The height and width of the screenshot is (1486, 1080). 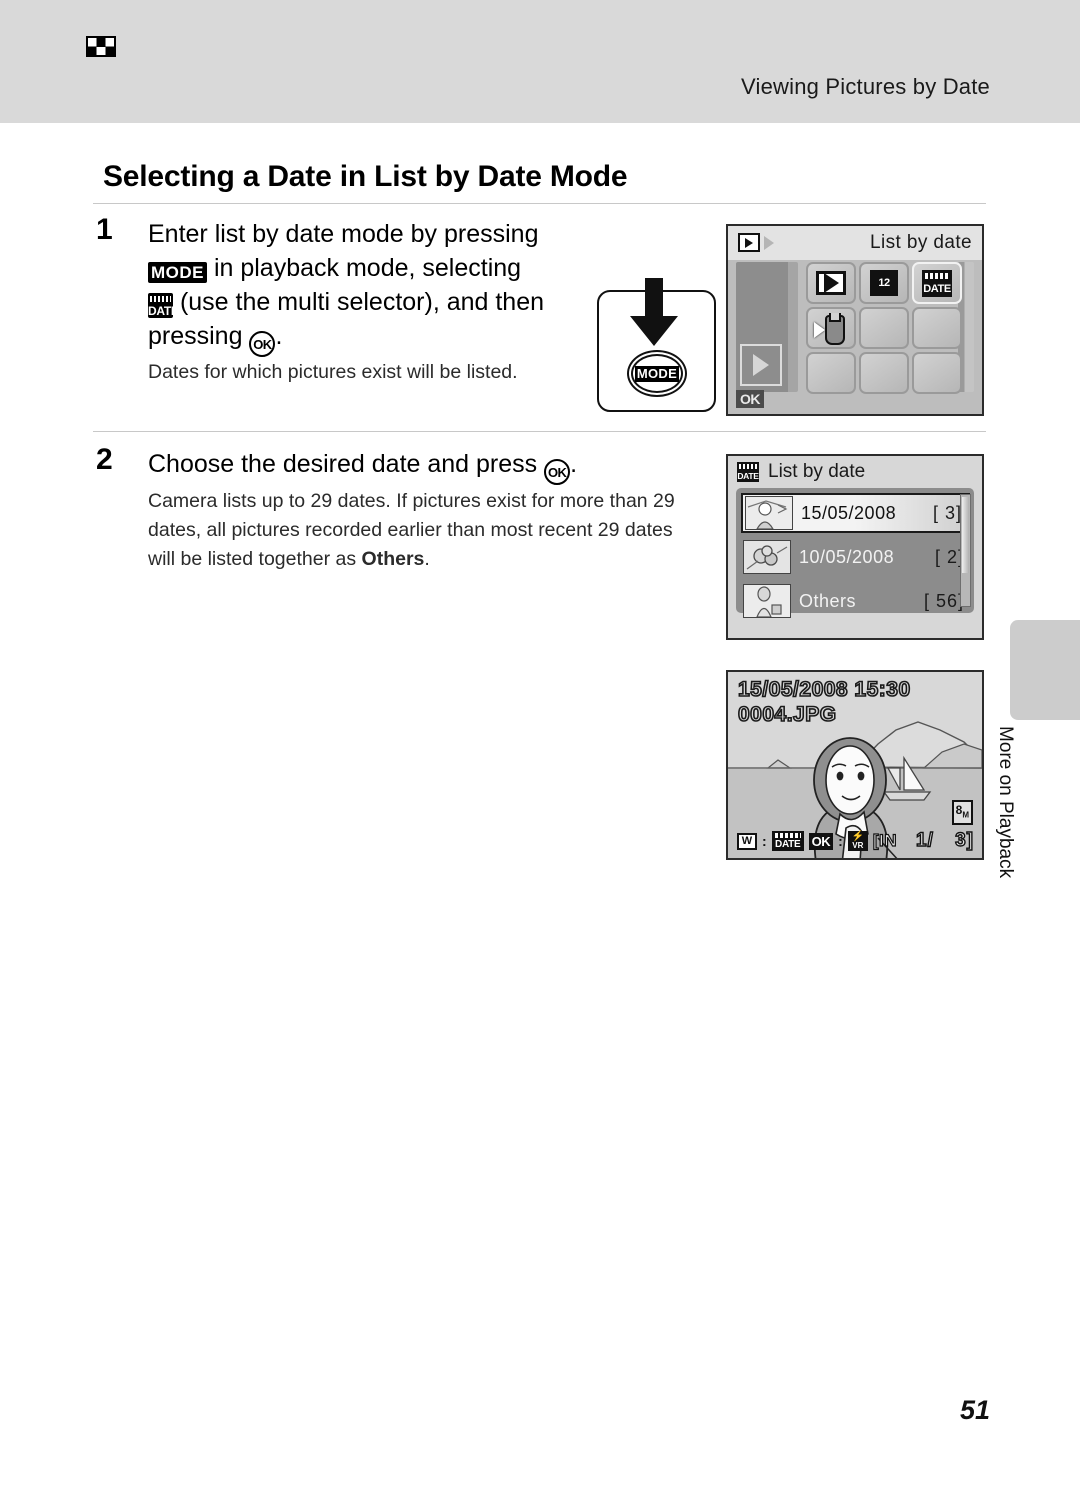 I want to click on playback-icon, so click(x=831, y=283).